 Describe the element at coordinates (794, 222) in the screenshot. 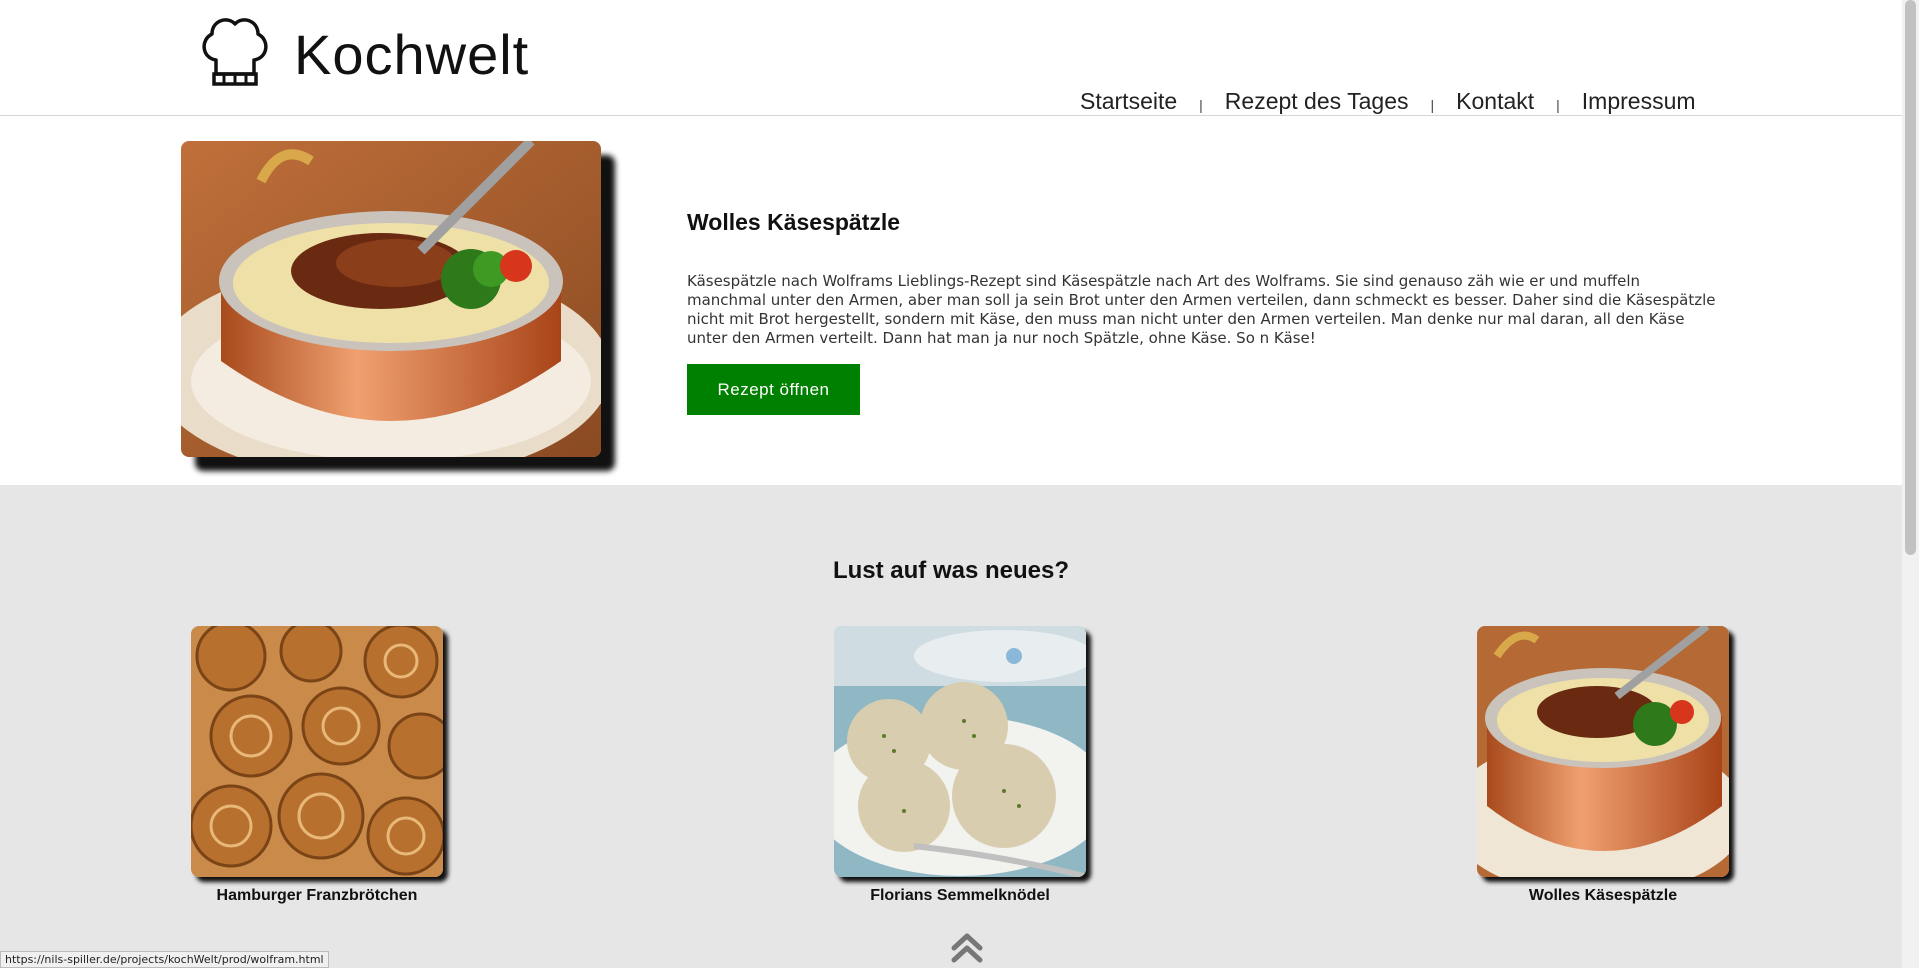

I see `featured-recipe-title: Wolles Käsespätzle` at that location.